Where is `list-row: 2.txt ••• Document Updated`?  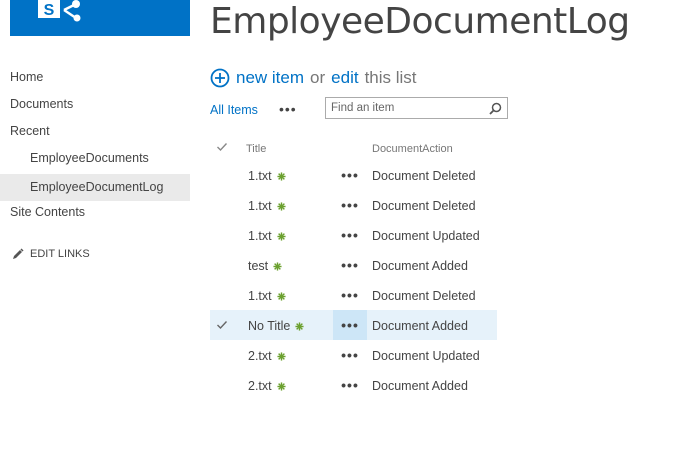 list-row: 2.txt ••• Document Updated is located at coordinates (355, 355).